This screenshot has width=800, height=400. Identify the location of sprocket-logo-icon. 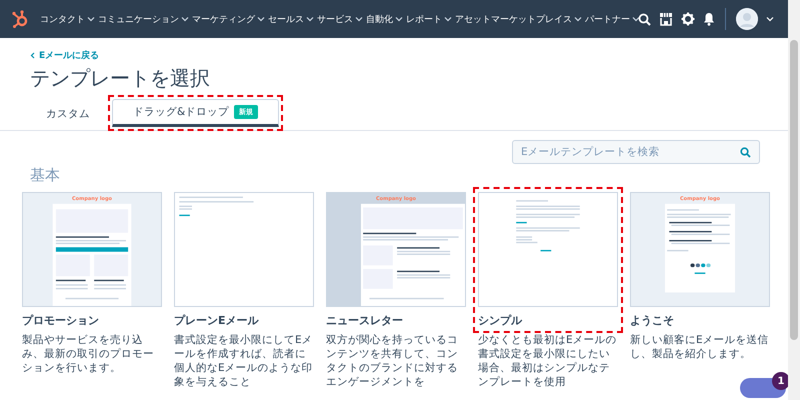
(20, 19).